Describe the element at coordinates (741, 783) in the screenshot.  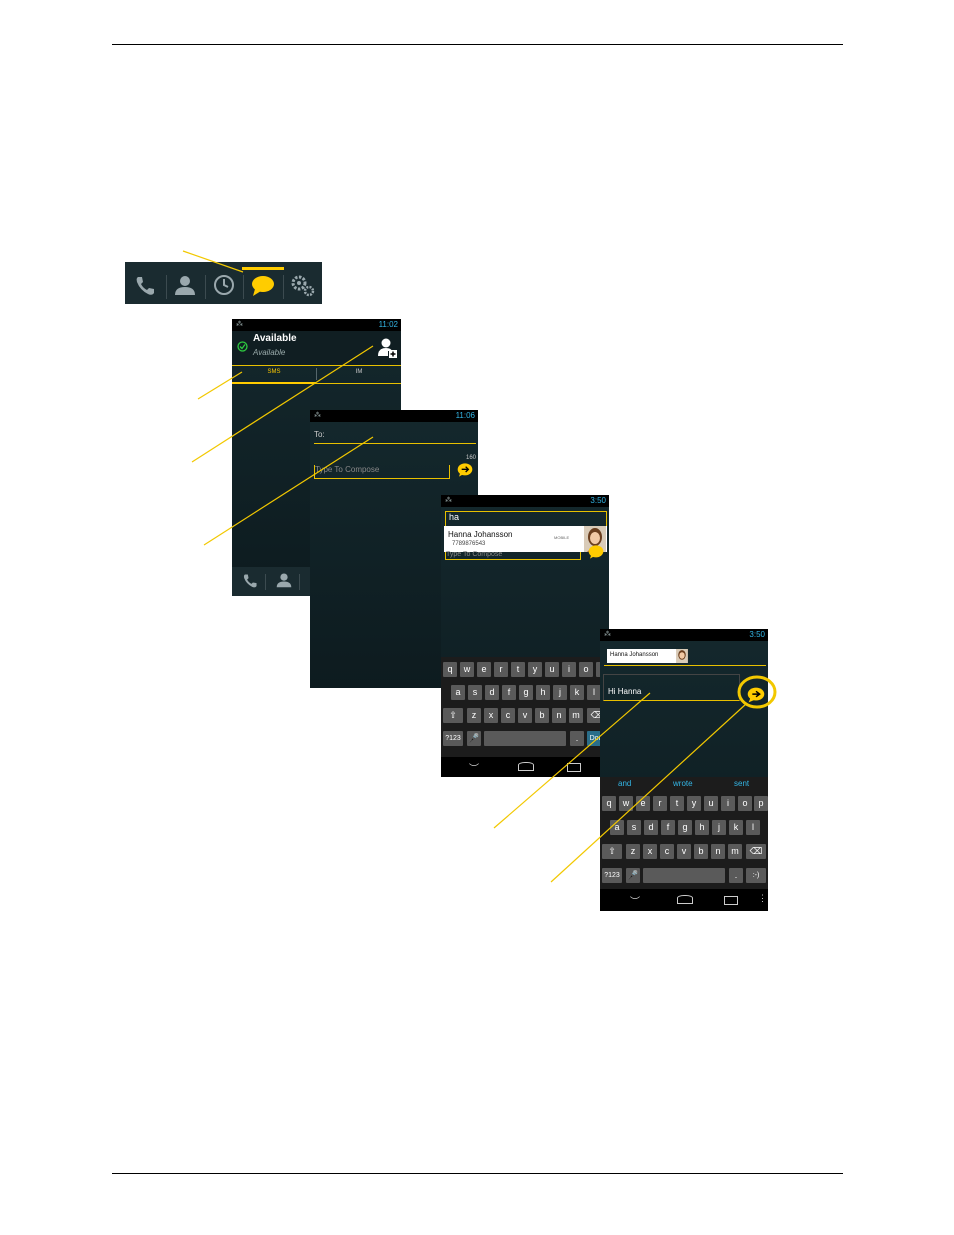
I see `suggestion-word: sent` at that location.